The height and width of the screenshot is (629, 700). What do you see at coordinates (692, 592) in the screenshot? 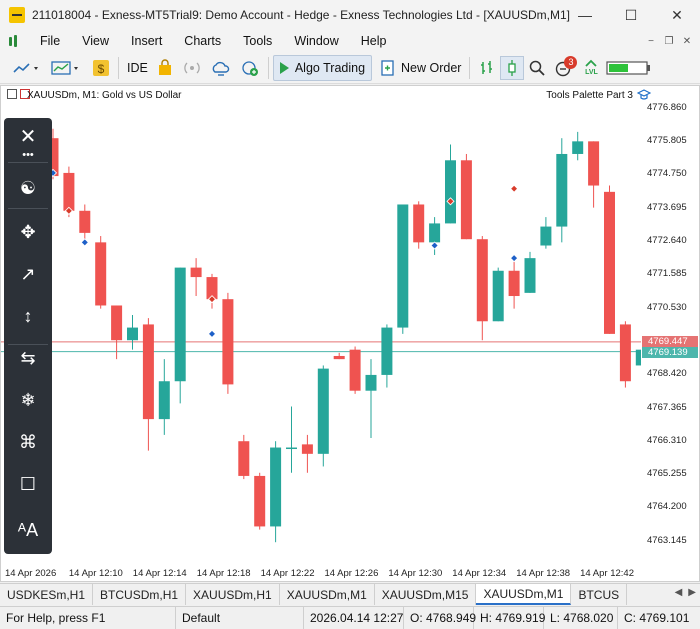
I see `tab-scroll-right-icon: ▶` at bounding box center [692, 592].